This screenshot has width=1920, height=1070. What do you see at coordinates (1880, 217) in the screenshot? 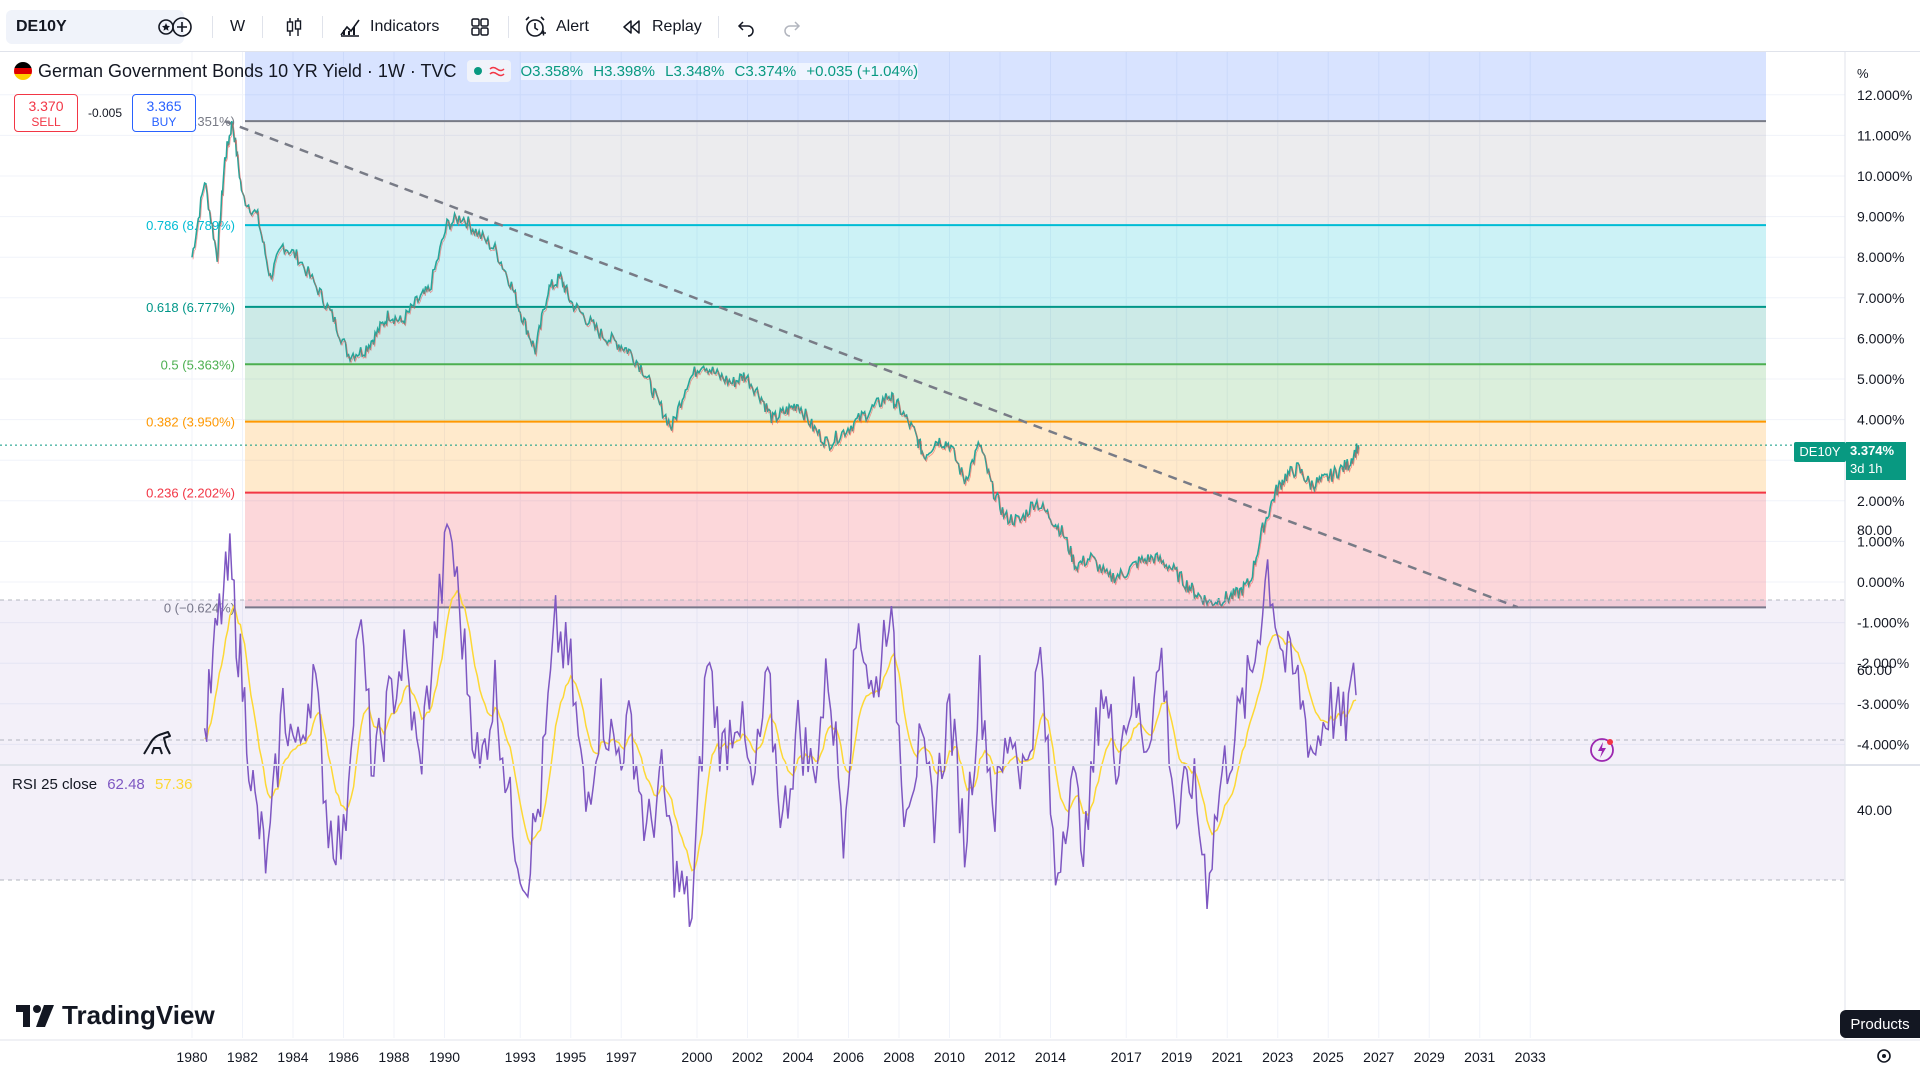
I see `price-tick-label: 9.000%` at bounding box center [1880, 217].